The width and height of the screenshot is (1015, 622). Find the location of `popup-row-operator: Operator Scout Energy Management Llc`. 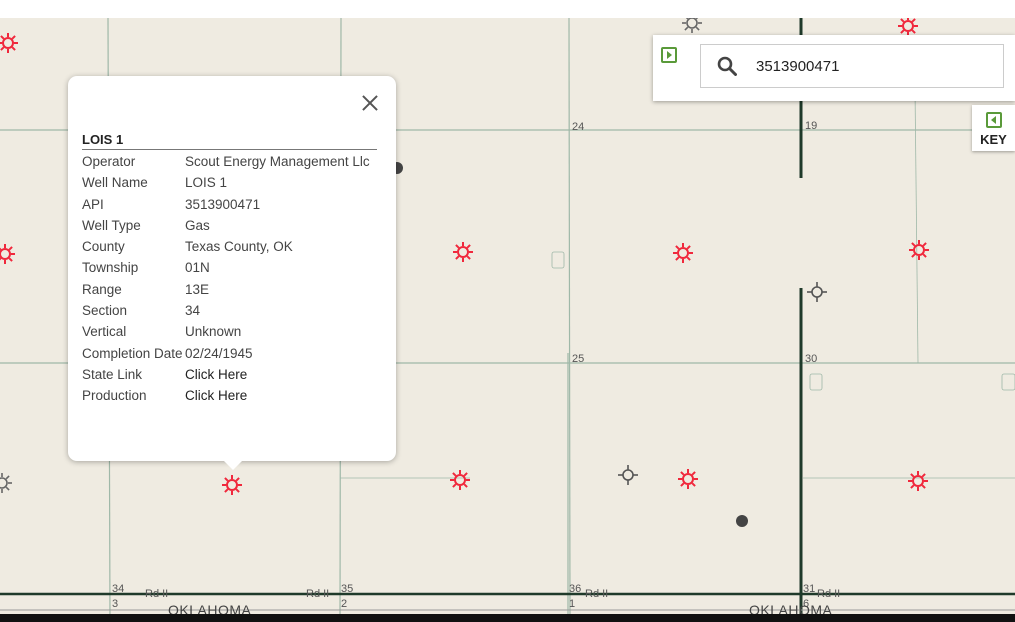

popup-row-operator: Operator Scout Energy Management Llc is located at coordinates (232, 161).